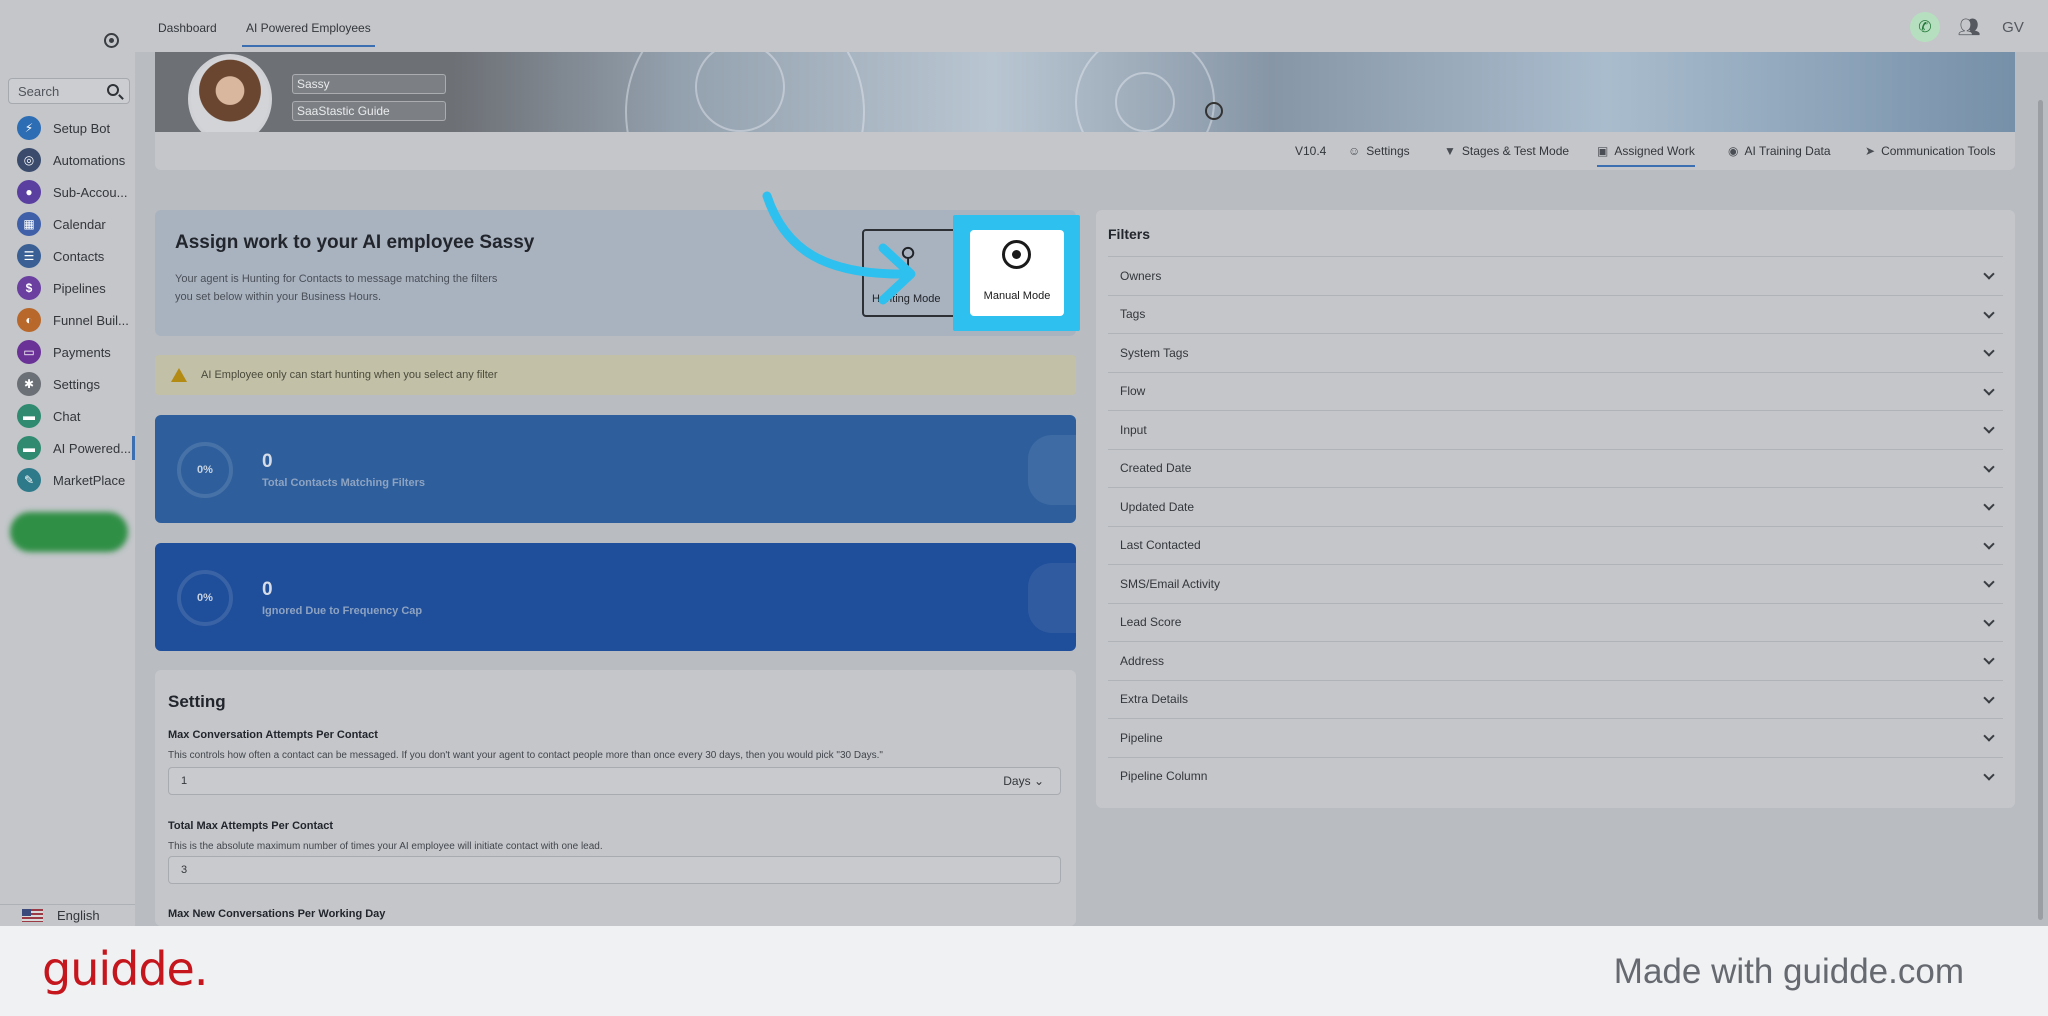 Image resolution: width=2048 pixels, height=1016 pixels. What do you see at coordinates (1646, 155) in the screenshot?
I see `tab-assigned-work: ▣ Assigned Work` at bounding box center [1646, 155].